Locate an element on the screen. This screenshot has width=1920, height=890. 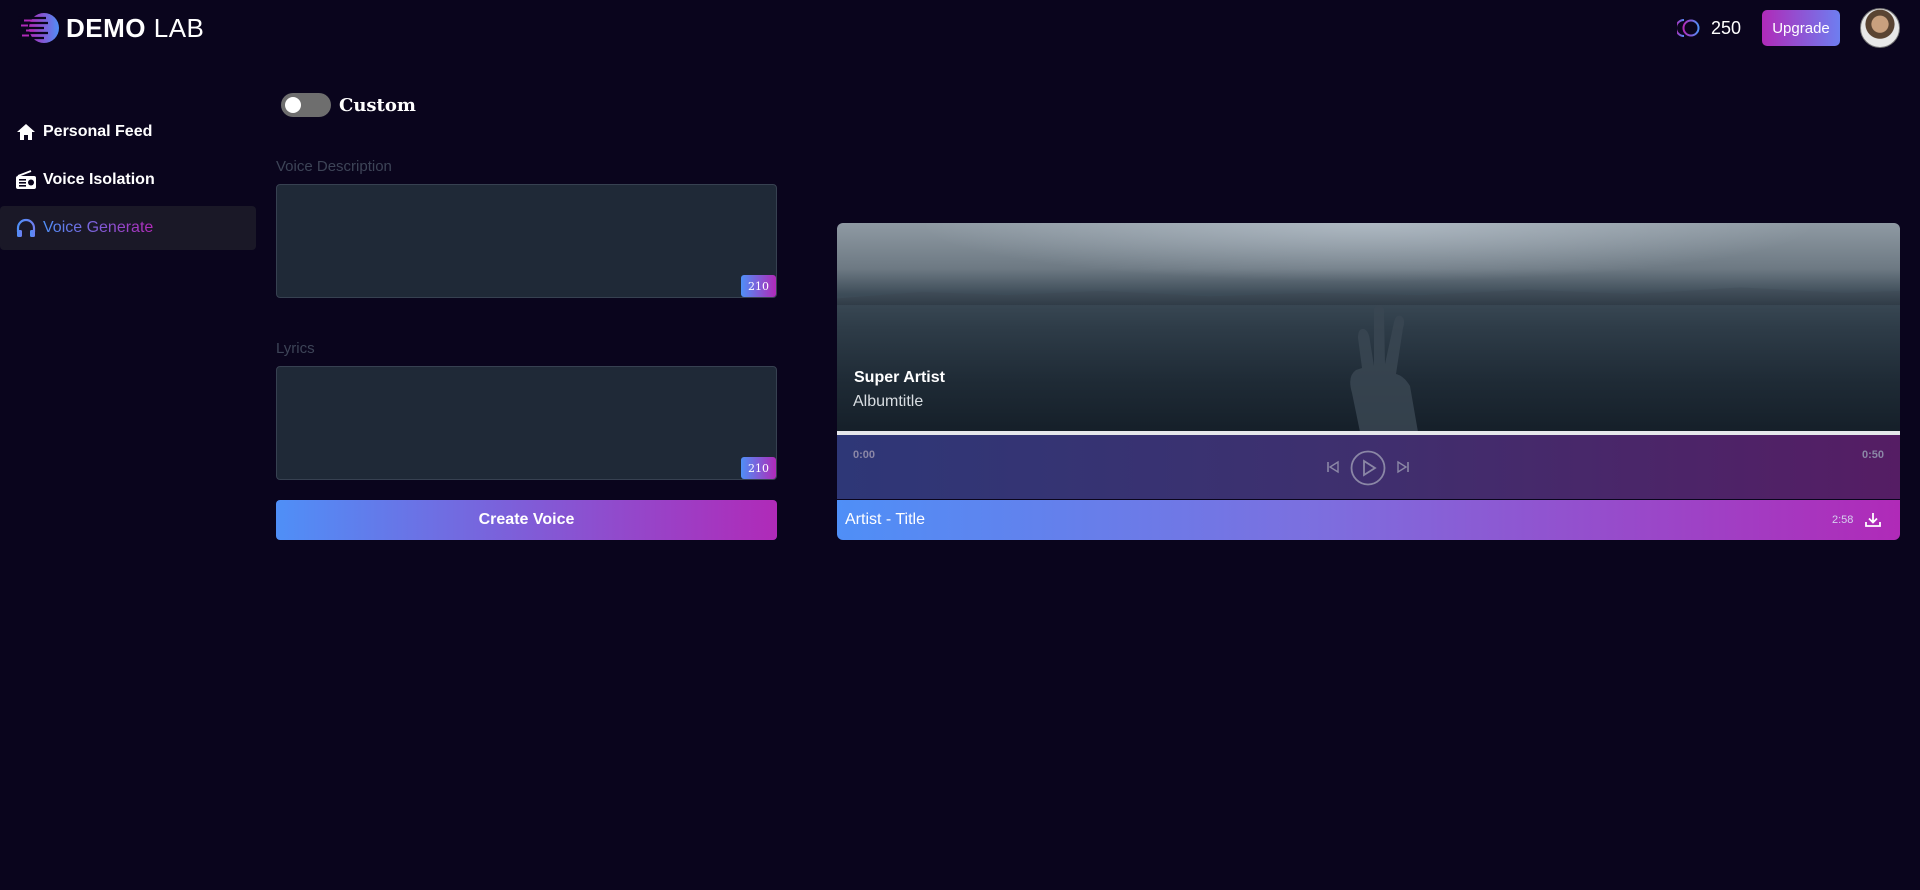
logo-icon is located at coordinates (40, 28).